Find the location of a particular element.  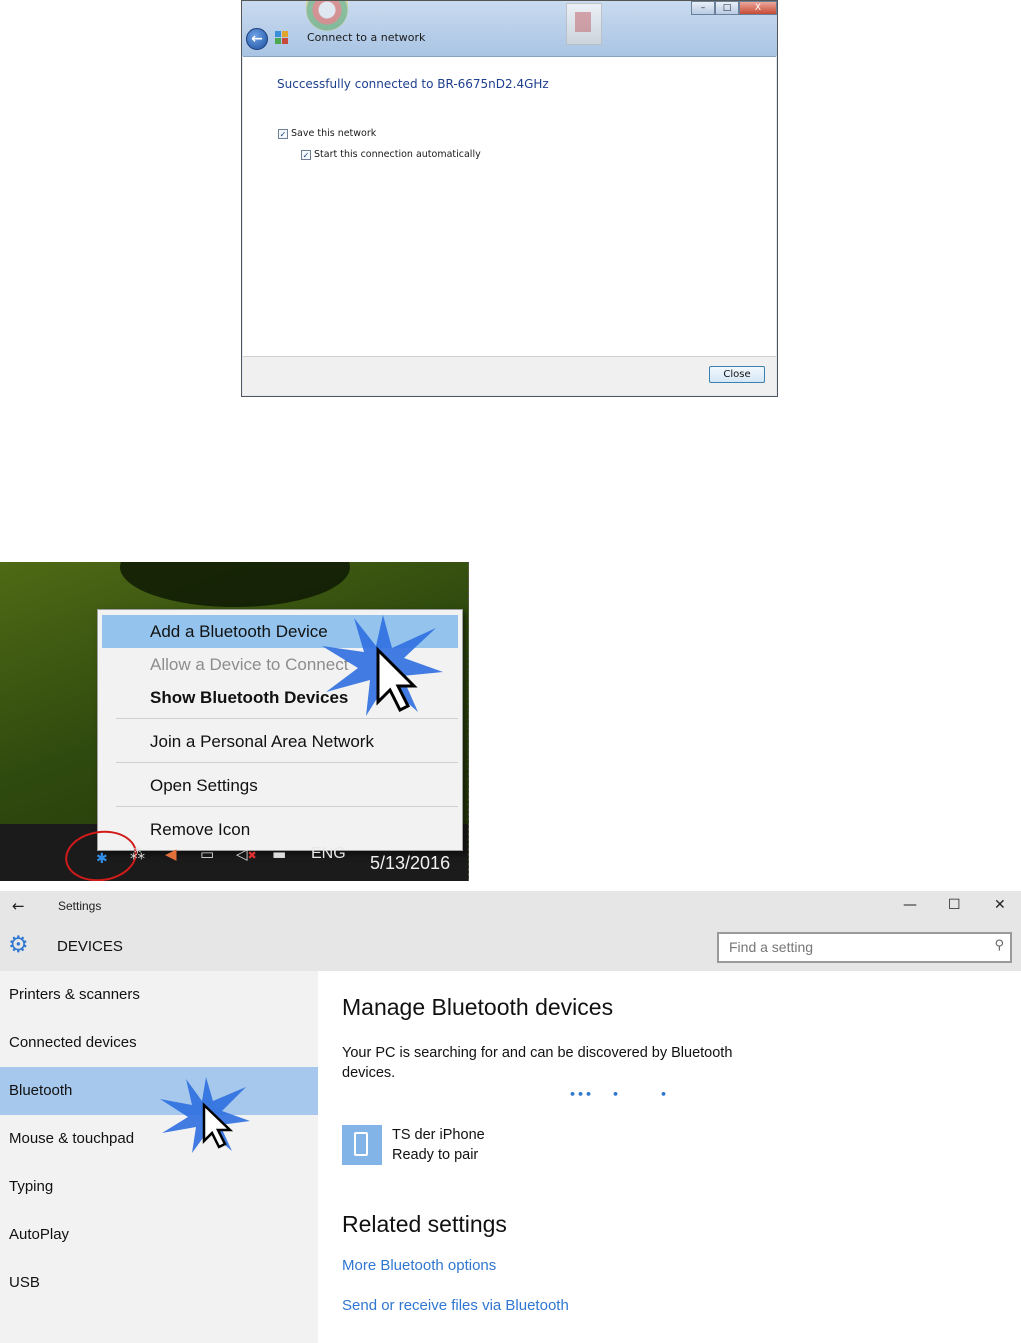

network-icon is located at coordinates (282, 37).